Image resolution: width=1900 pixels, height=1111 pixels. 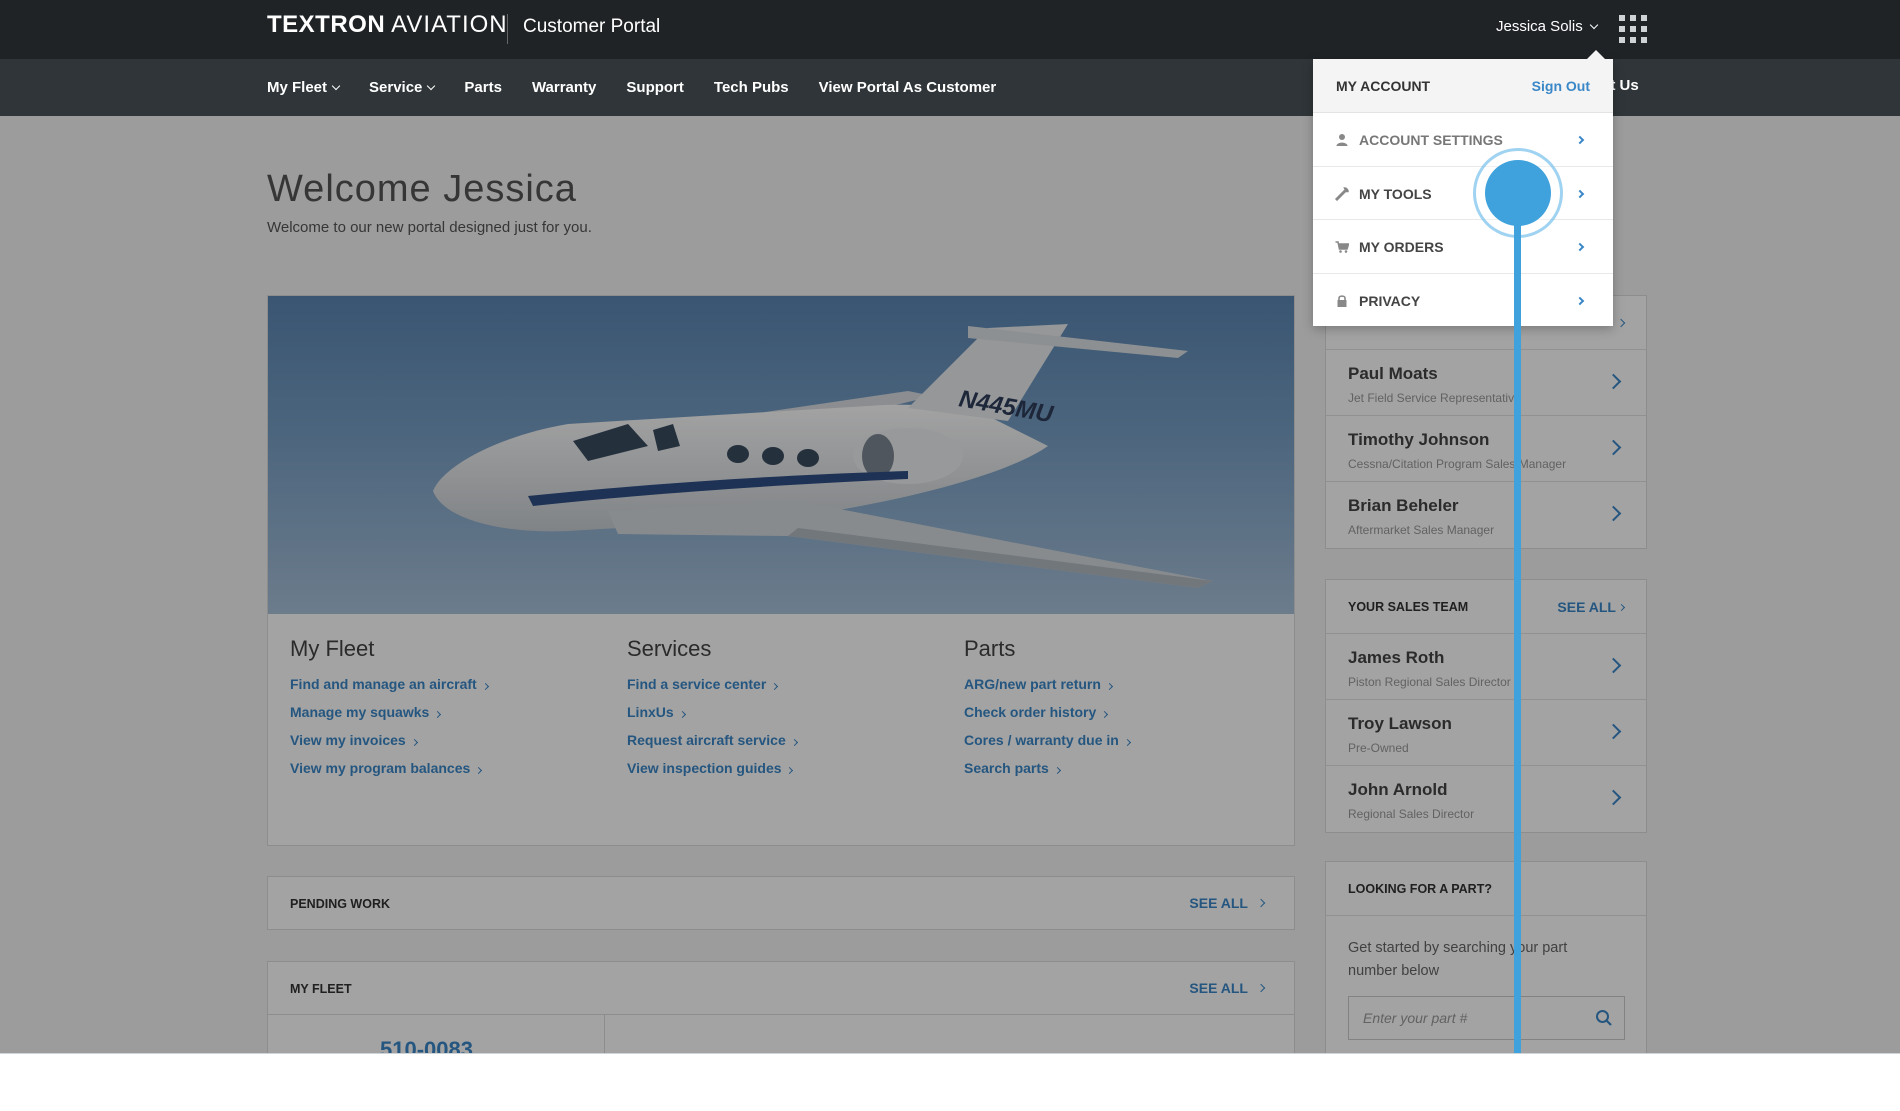 I want to click on menu-item-label: PRIVACY, so click(x=1390, y=300).